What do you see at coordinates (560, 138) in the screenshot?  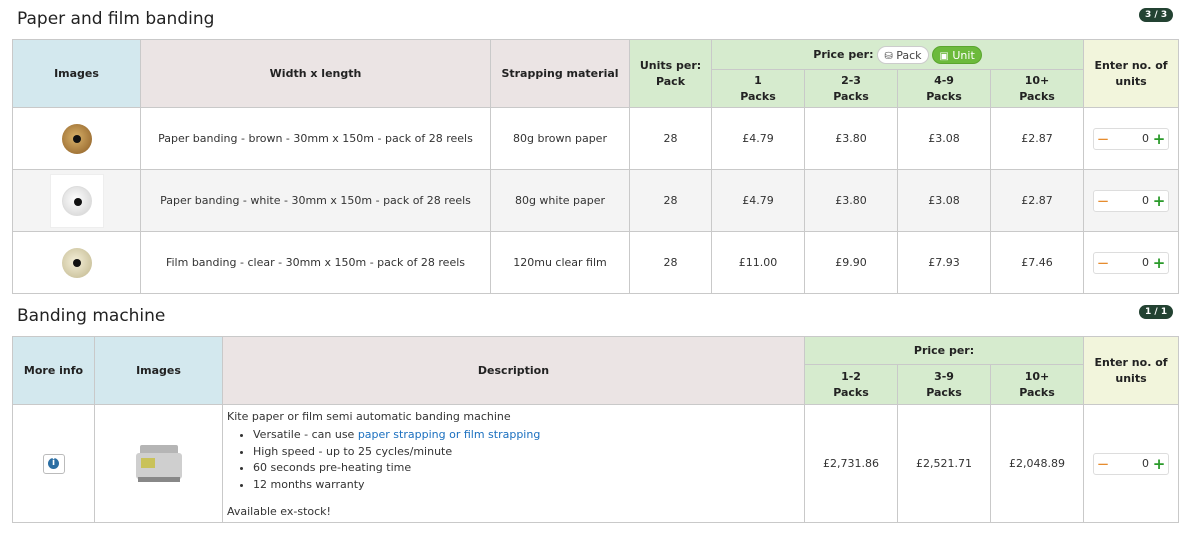 I see `material: 80g brown paper` at bounding box center [560, 138].